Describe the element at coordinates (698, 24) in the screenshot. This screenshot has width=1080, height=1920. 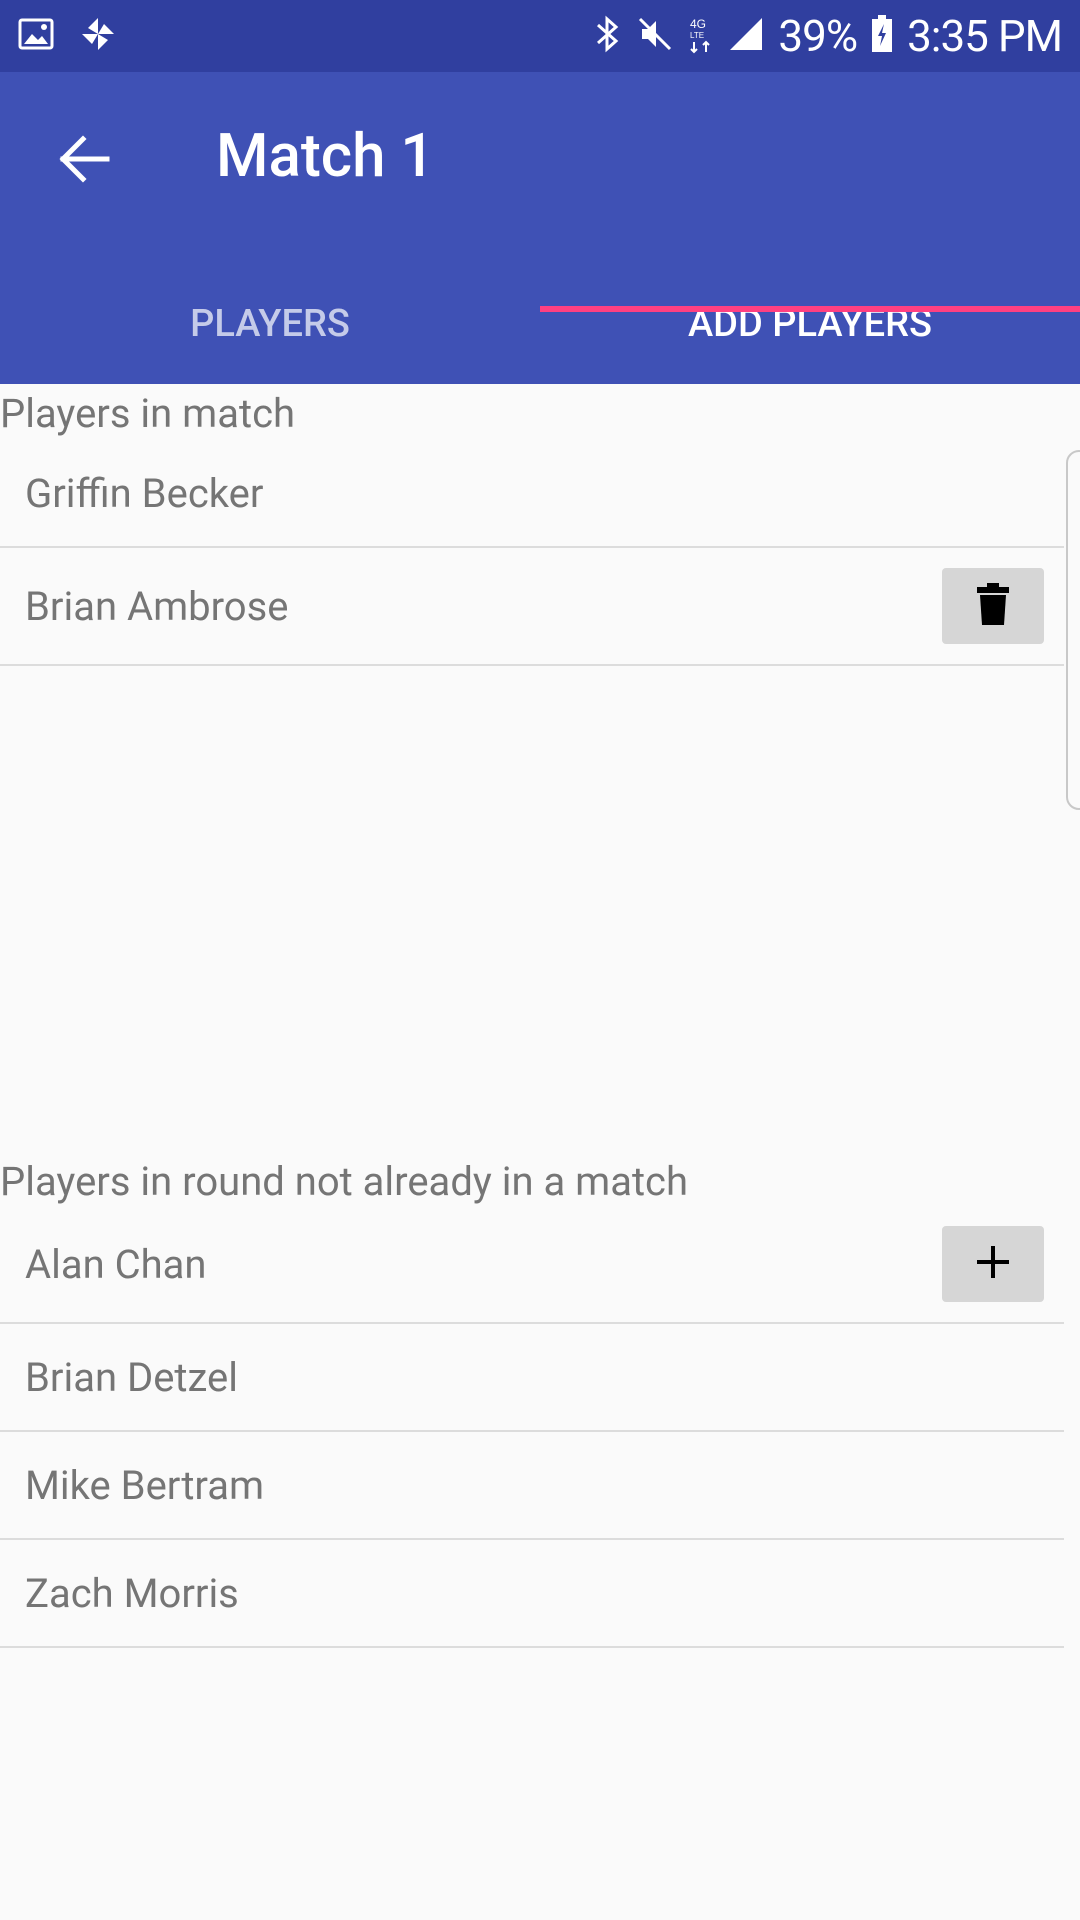
I see `svg-text: 4G` at that location.